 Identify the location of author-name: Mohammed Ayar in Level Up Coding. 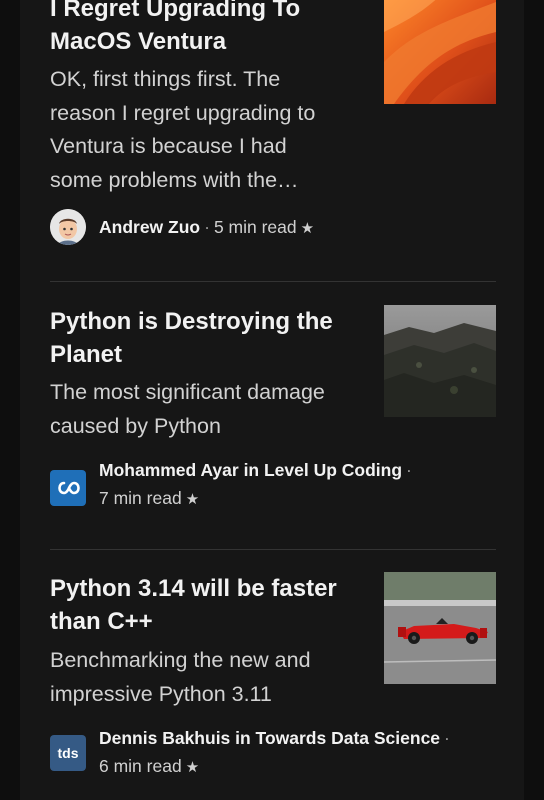
(250, 470).